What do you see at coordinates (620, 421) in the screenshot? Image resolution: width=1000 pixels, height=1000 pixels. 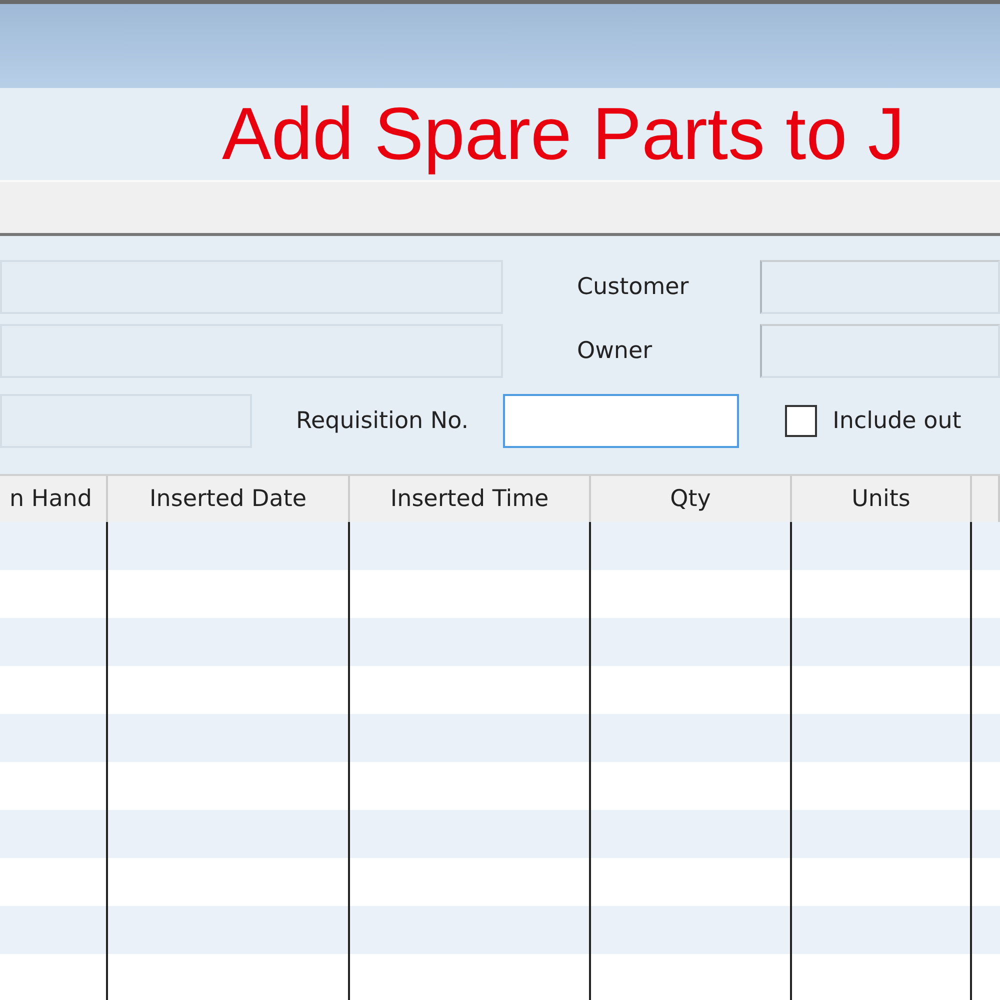 I see `requisition-input` at bounding box center [620, 421].